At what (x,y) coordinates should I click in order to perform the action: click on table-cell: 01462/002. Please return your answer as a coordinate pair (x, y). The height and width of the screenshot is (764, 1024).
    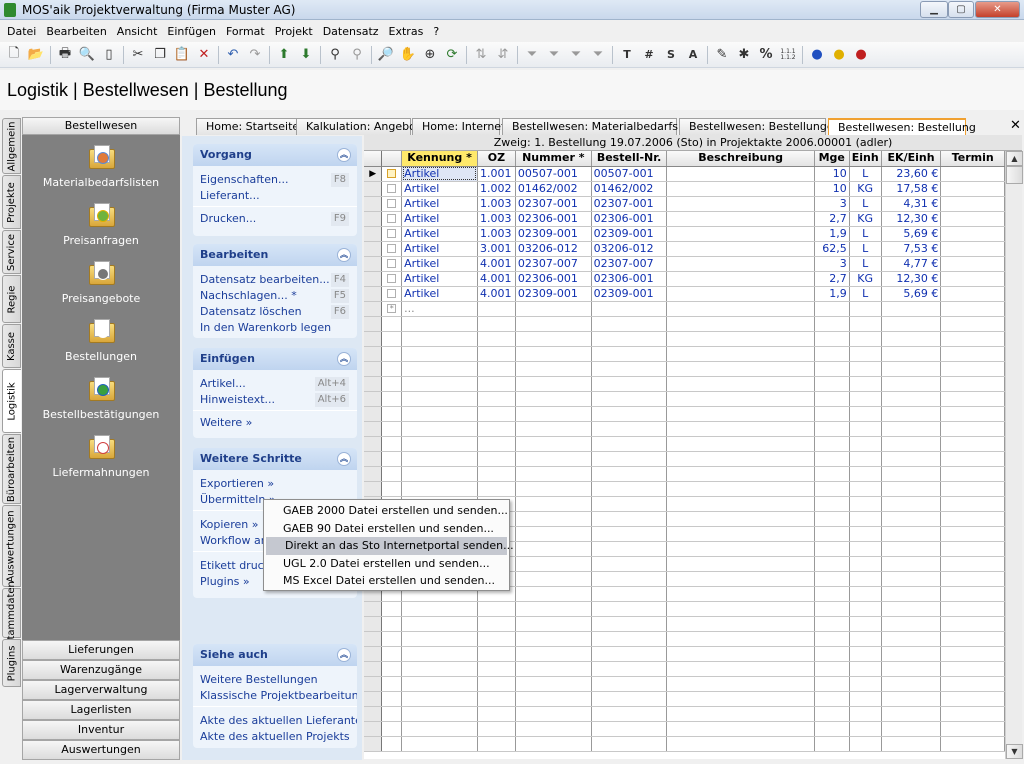
    Looking at the image, I should click on (629, 189).